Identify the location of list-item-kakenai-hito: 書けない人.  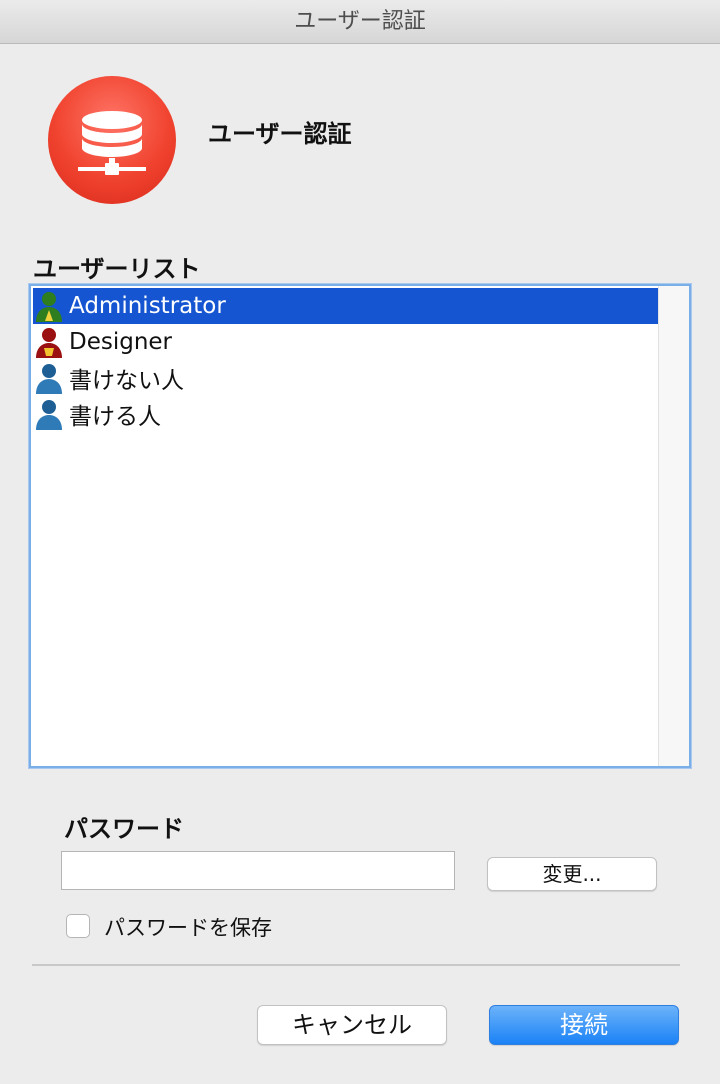
(346, 378).